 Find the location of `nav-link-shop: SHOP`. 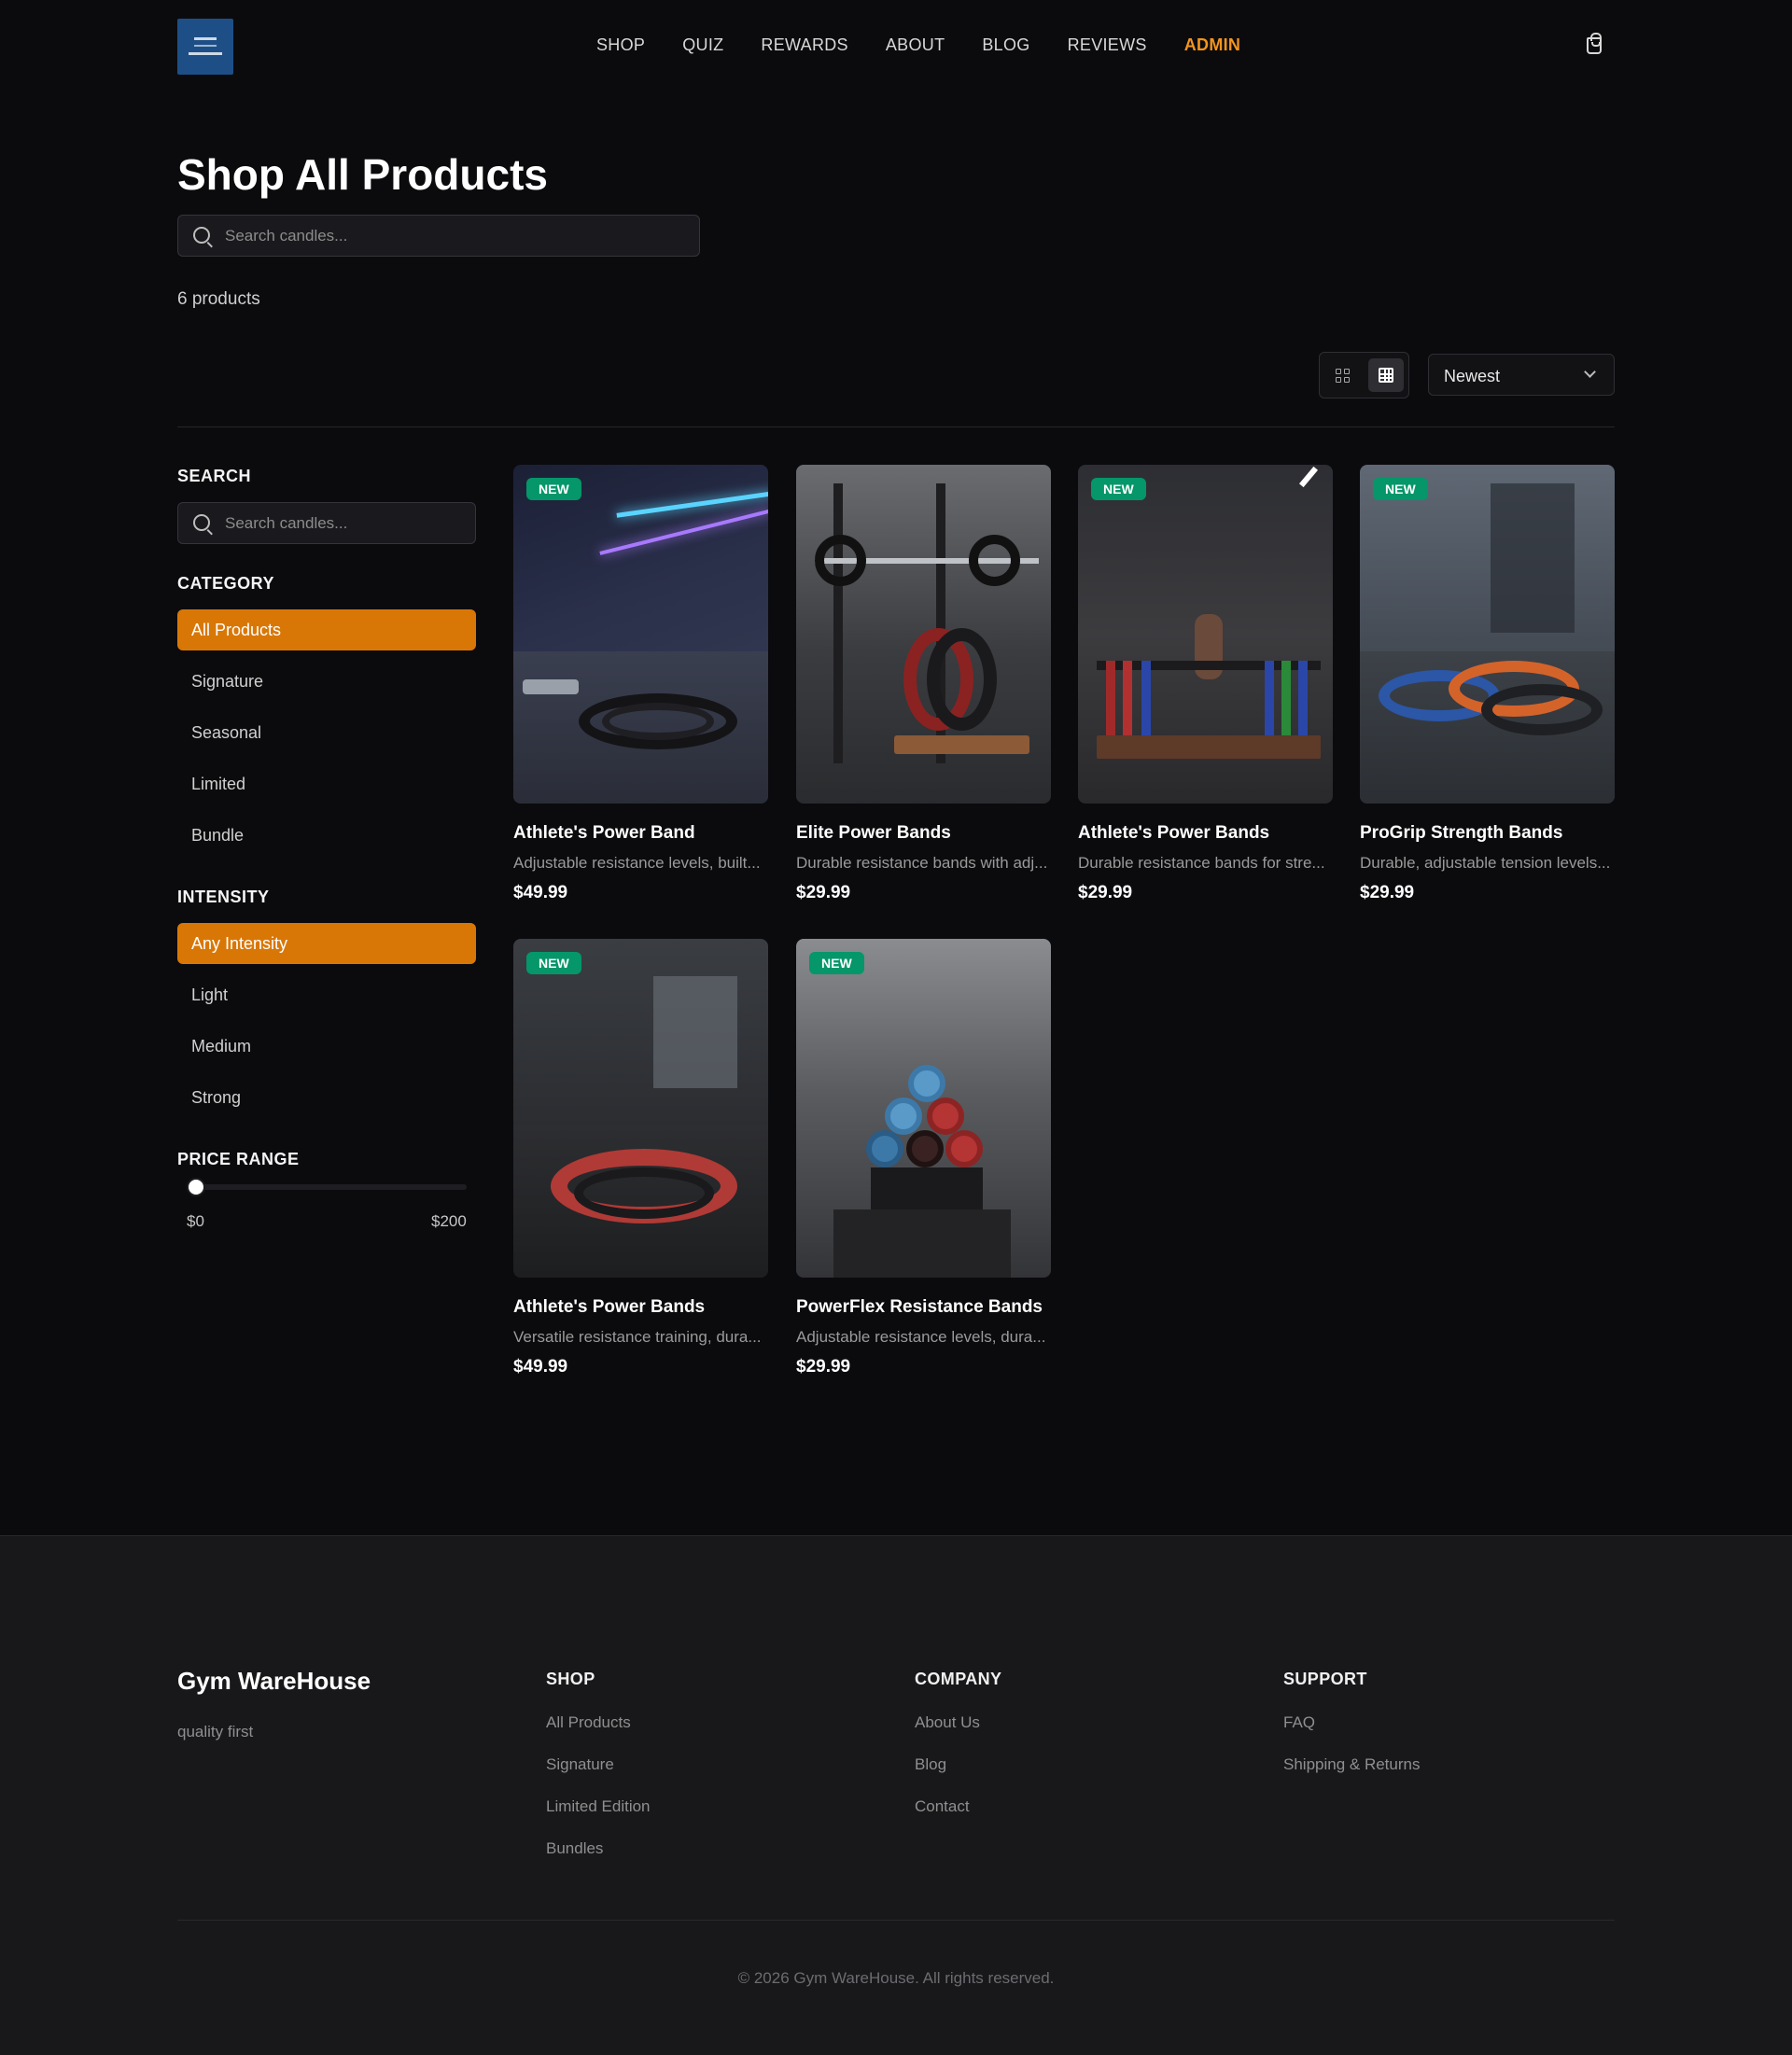

nav-link-shop: SHOP is located at coordinates (620, 45).